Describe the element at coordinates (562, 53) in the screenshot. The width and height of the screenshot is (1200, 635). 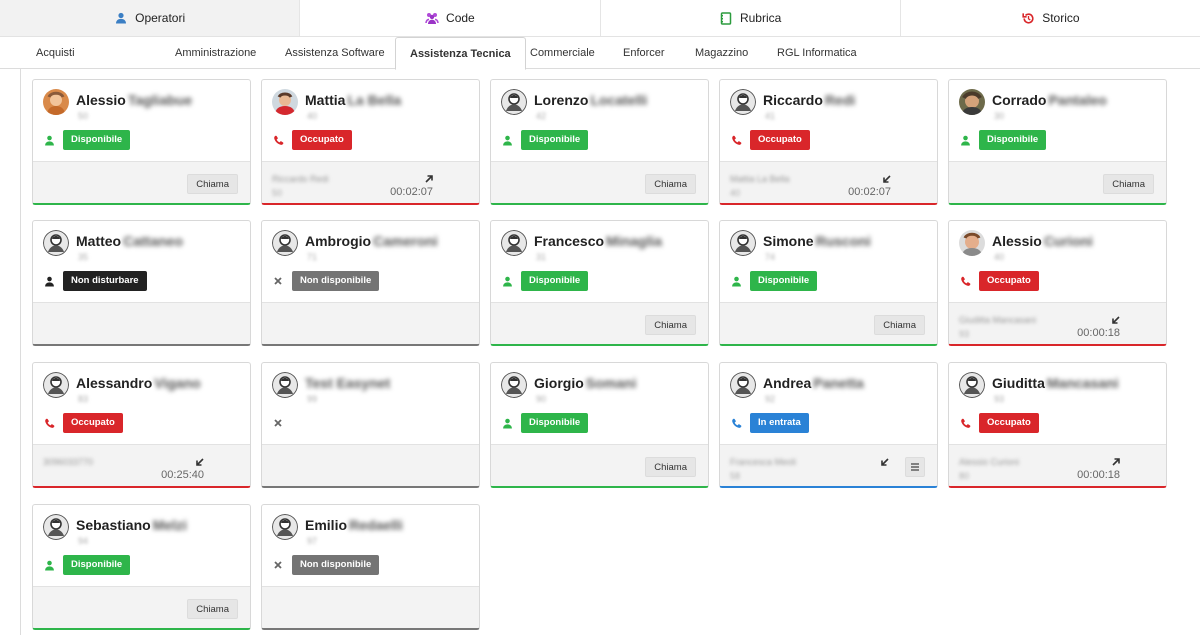
I see `tab-commerciale: Commerciale` at that location.